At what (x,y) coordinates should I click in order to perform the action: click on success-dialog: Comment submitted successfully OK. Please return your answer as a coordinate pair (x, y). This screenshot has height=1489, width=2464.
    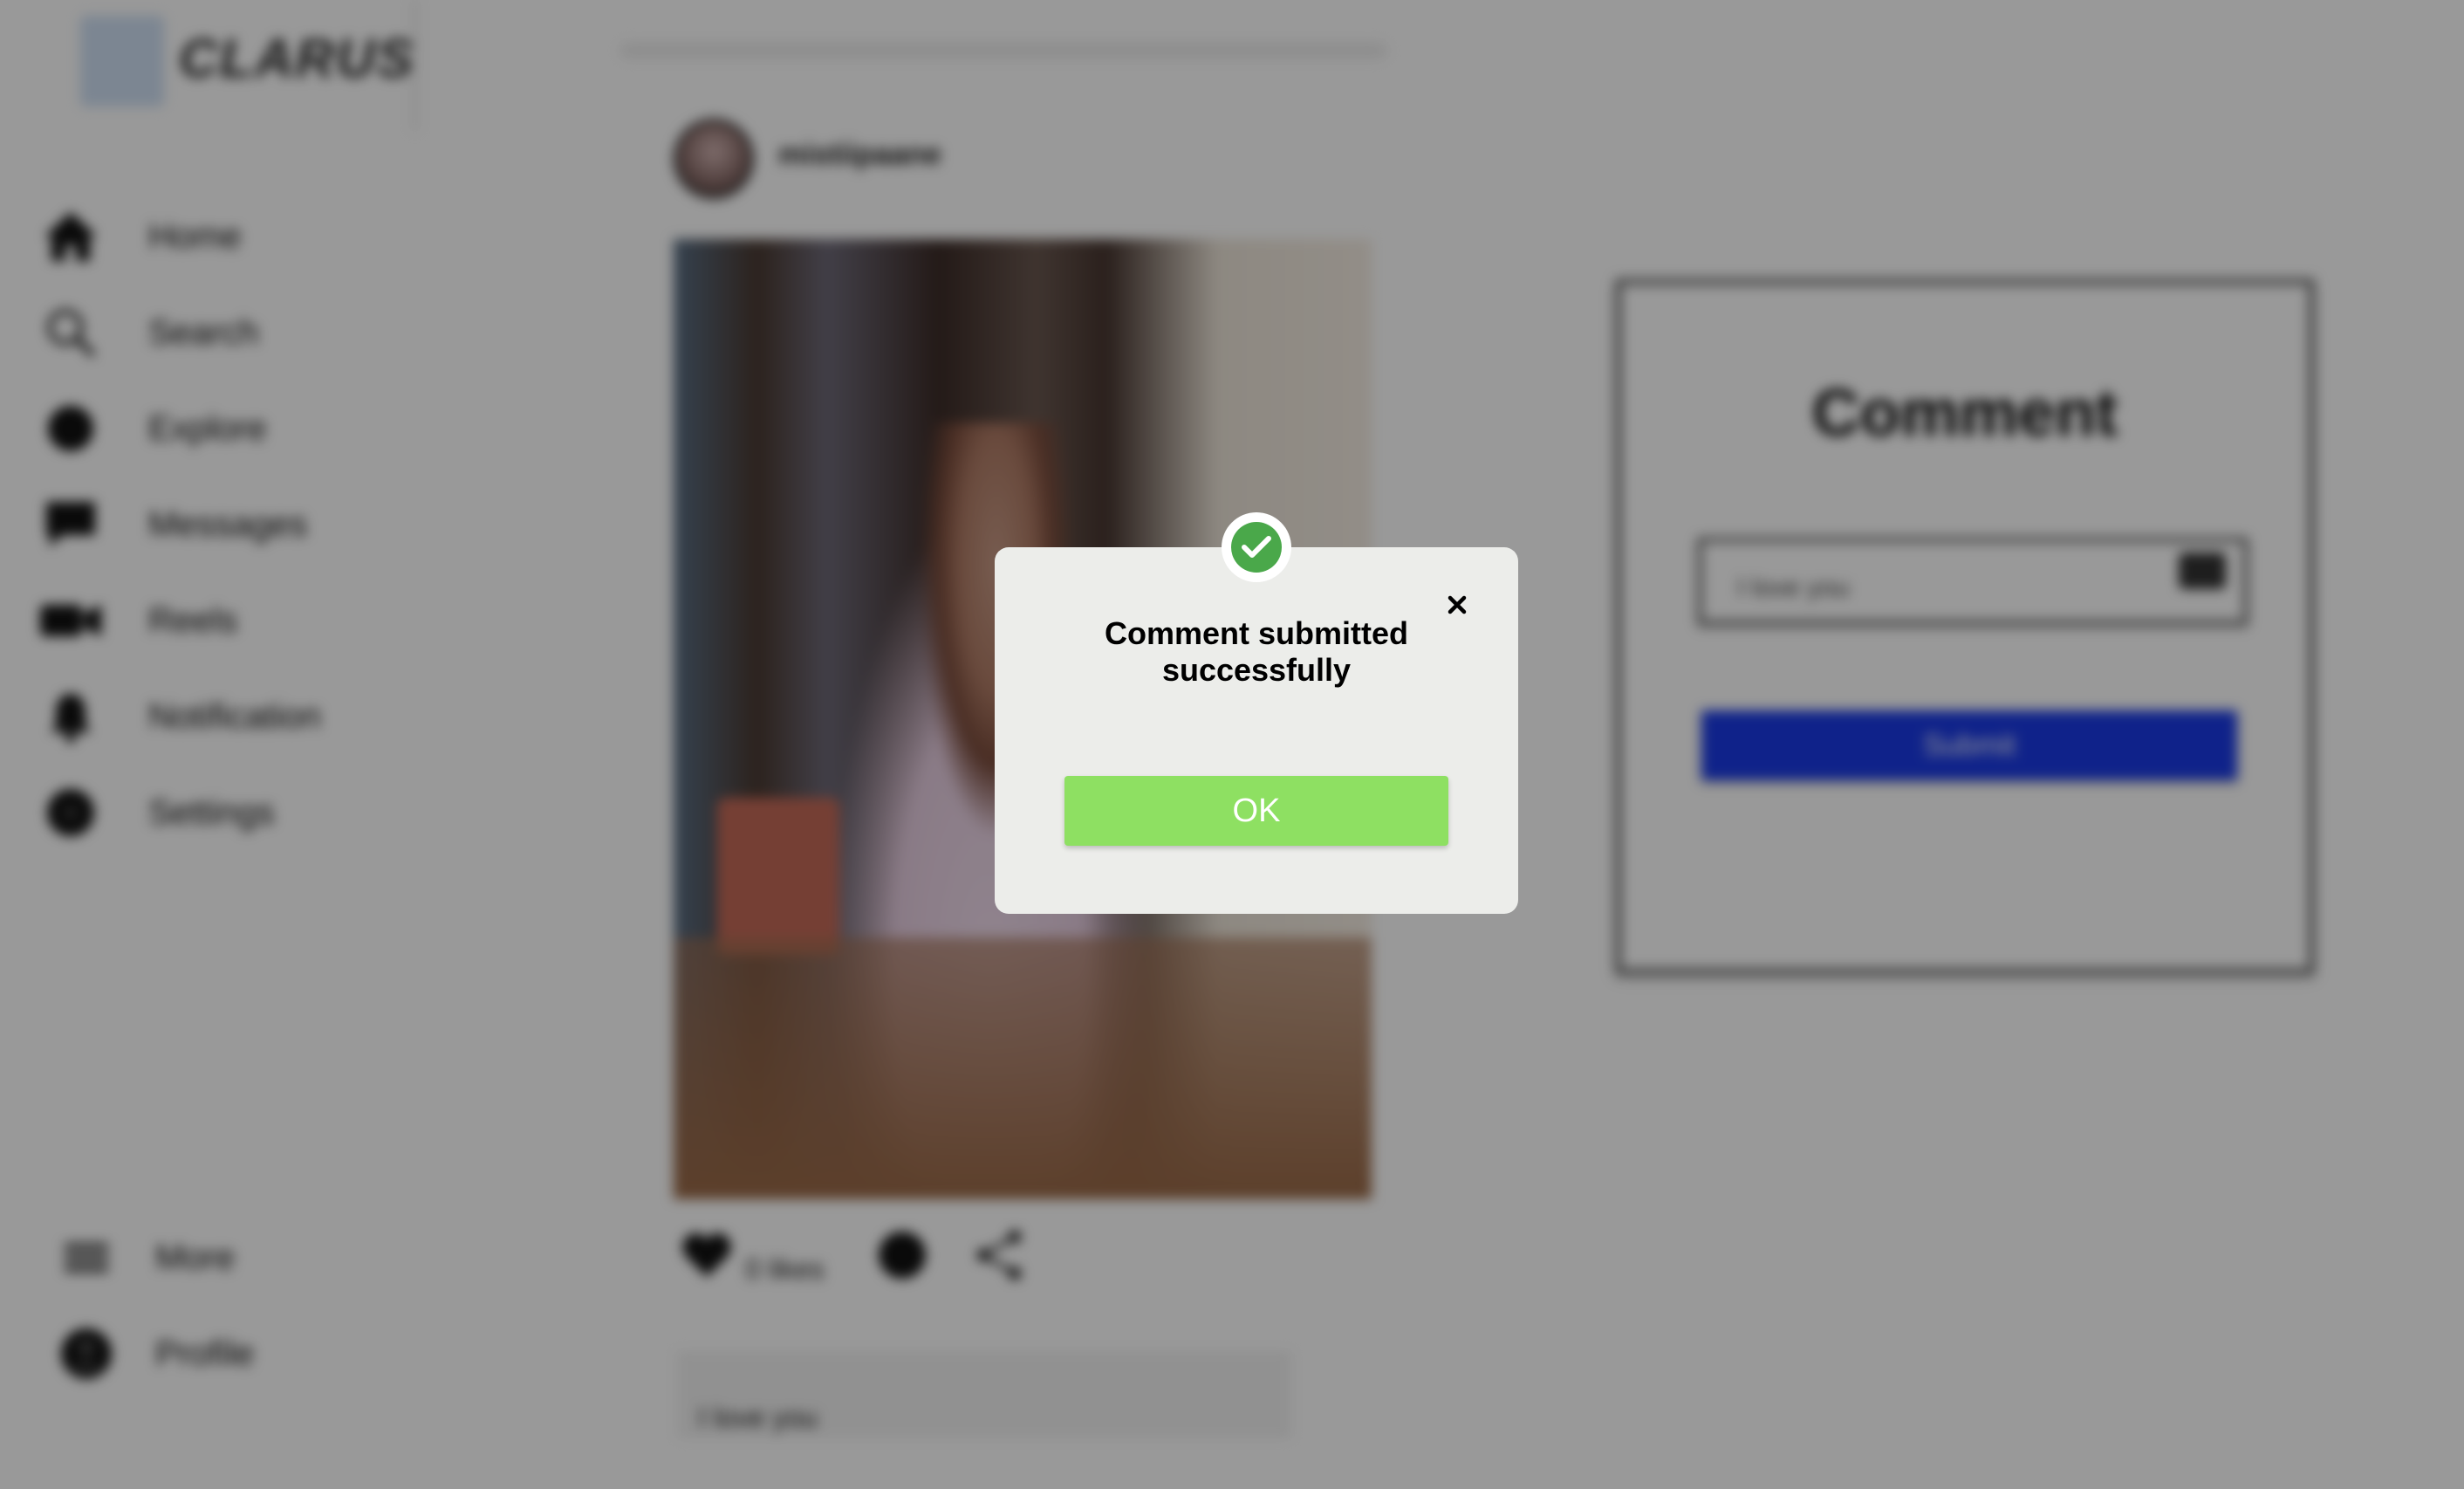
    Looking at the image, I should click on (1256, 713).